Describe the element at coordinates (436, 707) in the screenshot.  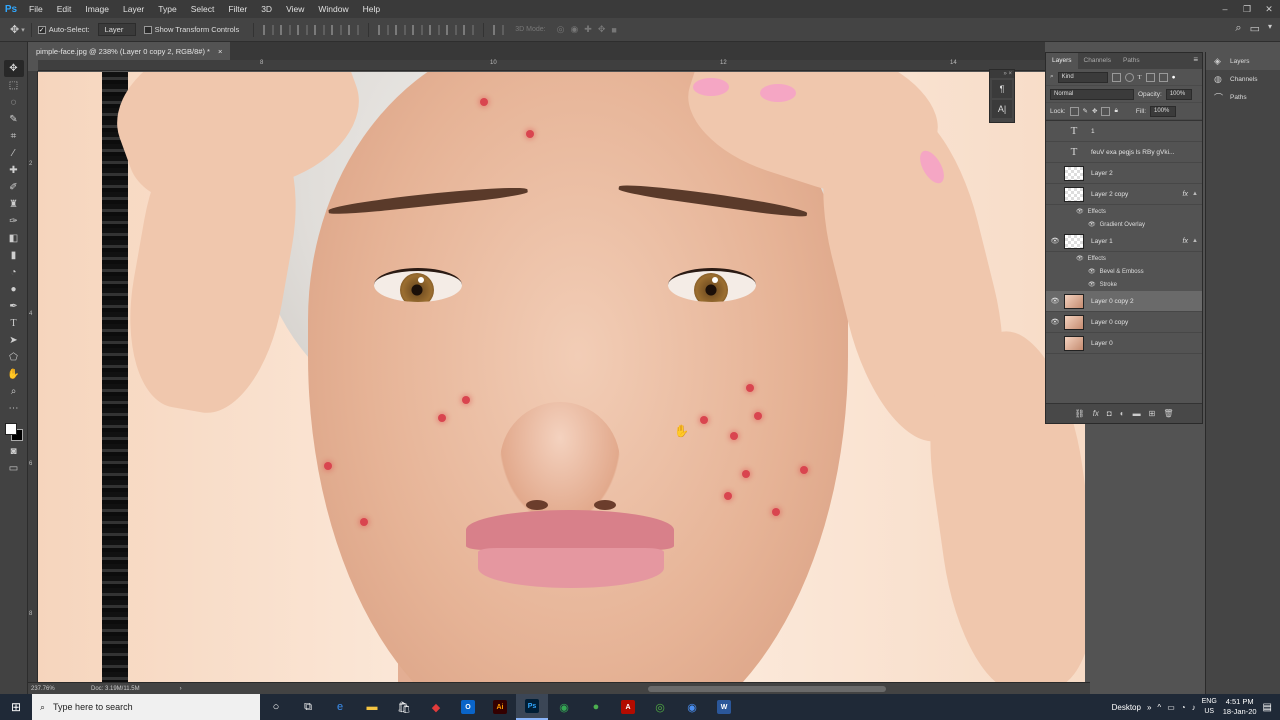
I see `app-red-icon: ◆` at that location.